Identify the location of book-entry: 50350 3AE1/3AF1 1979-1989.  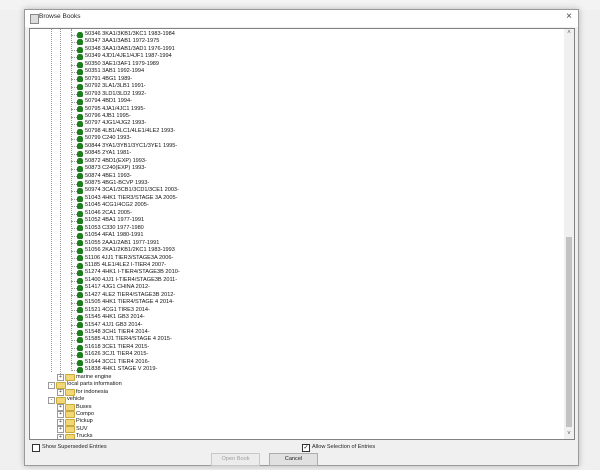
(122, 64).